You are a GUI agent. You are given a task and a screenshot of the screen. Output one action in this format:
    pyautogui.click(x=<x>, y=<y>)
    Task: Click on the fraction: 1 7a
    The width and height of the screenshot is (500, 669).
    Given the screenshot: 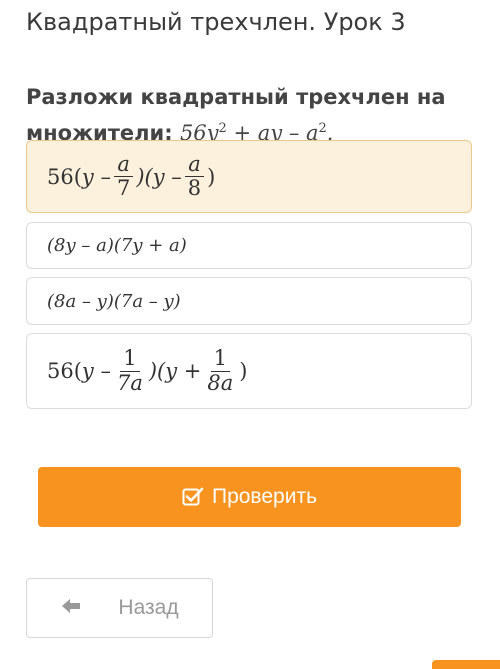 What is the action you would take?
    pyautogui.click(x=130, y=370)
    